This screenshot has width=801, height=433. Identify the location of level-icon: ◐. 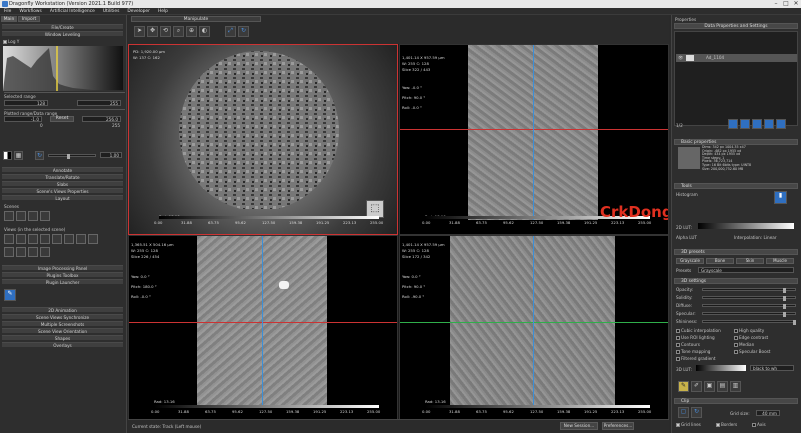
(204, 31).